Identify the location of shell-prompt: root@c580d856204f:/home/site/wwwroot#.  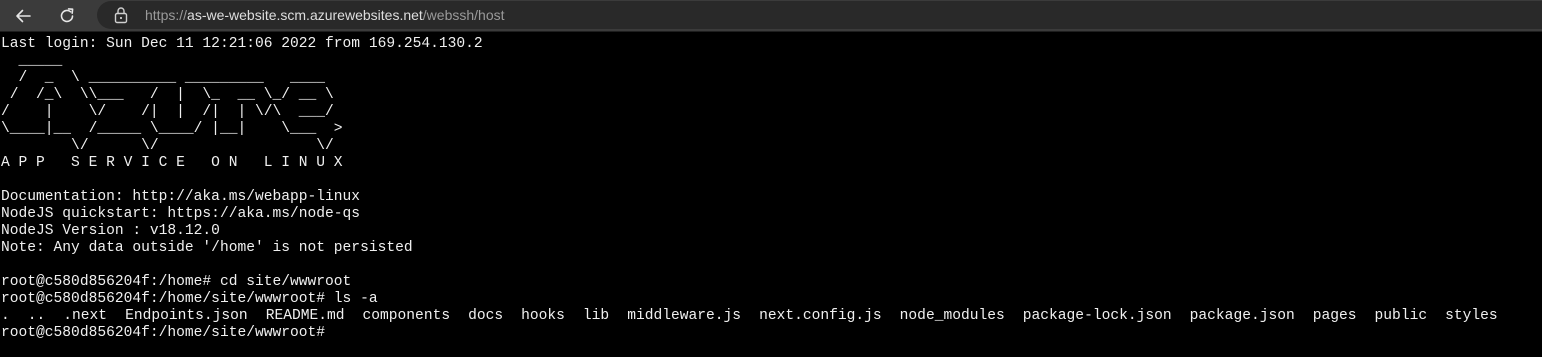
(771, 333).